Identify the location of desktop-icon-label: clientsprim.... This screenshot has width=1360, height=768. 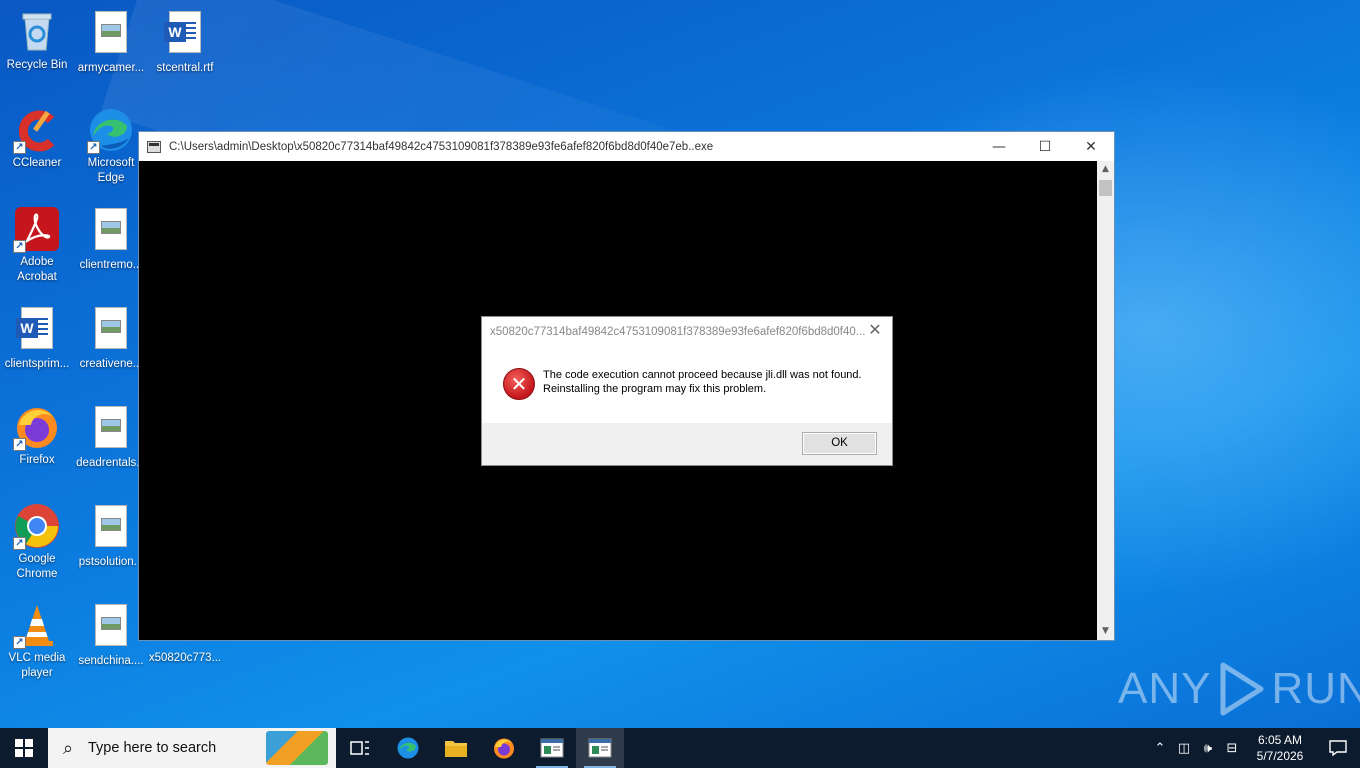
(37, 364).